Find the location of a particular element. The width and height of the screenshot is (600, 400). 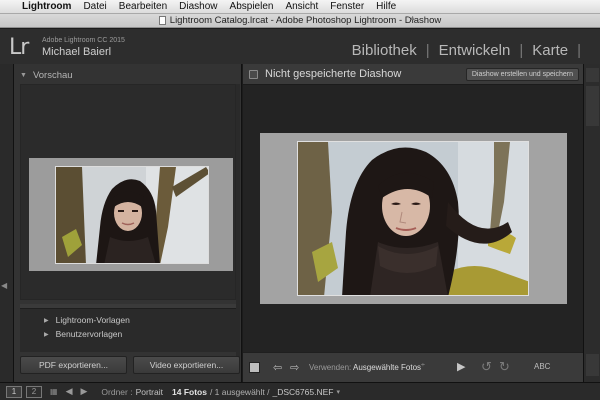

source-label: Ordner : is located at coordinates (117, 391).